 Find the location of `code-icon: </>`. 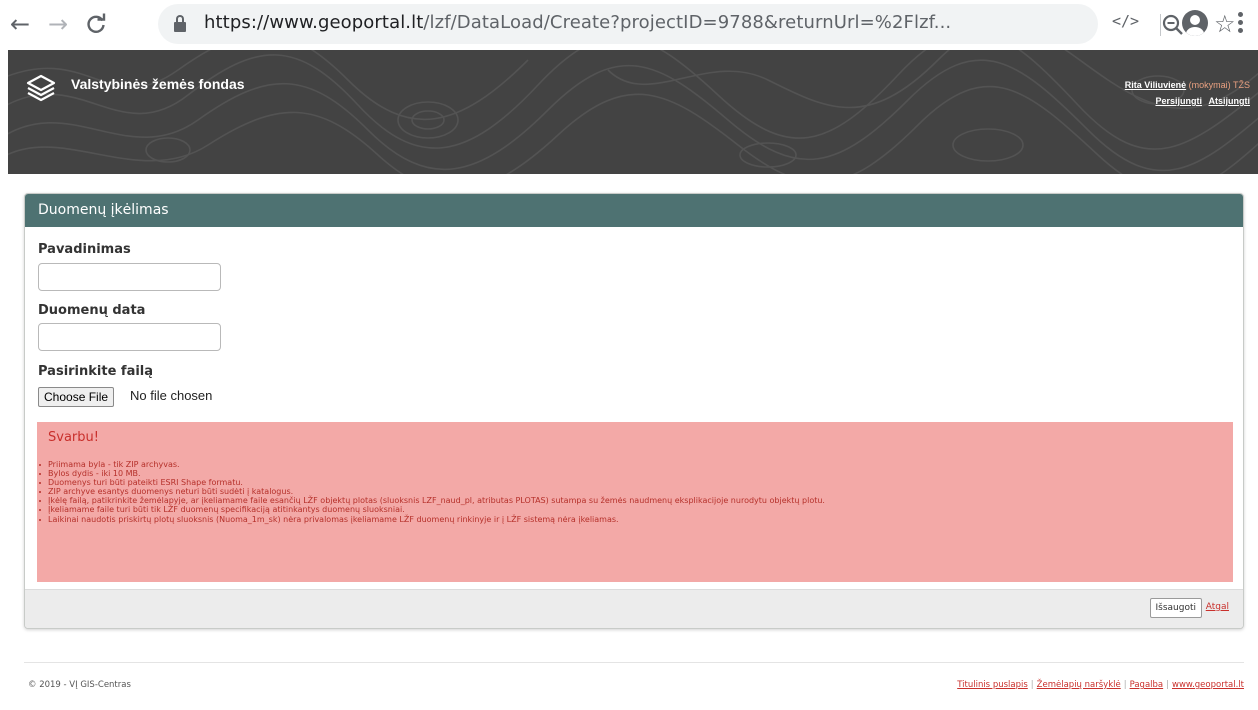

code-icon: </> is located at coordinates (1125, 21).